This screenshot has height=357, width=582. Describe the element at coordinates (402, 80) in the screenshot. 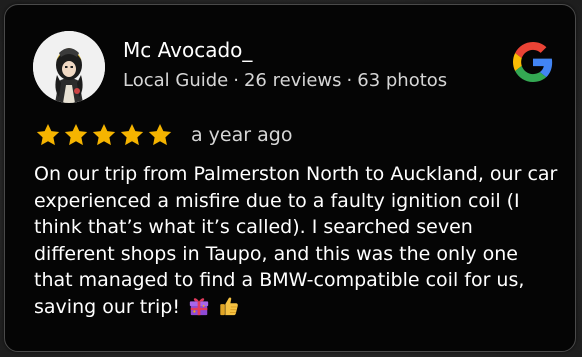

I see `photo-count: 63 photos` at that location.